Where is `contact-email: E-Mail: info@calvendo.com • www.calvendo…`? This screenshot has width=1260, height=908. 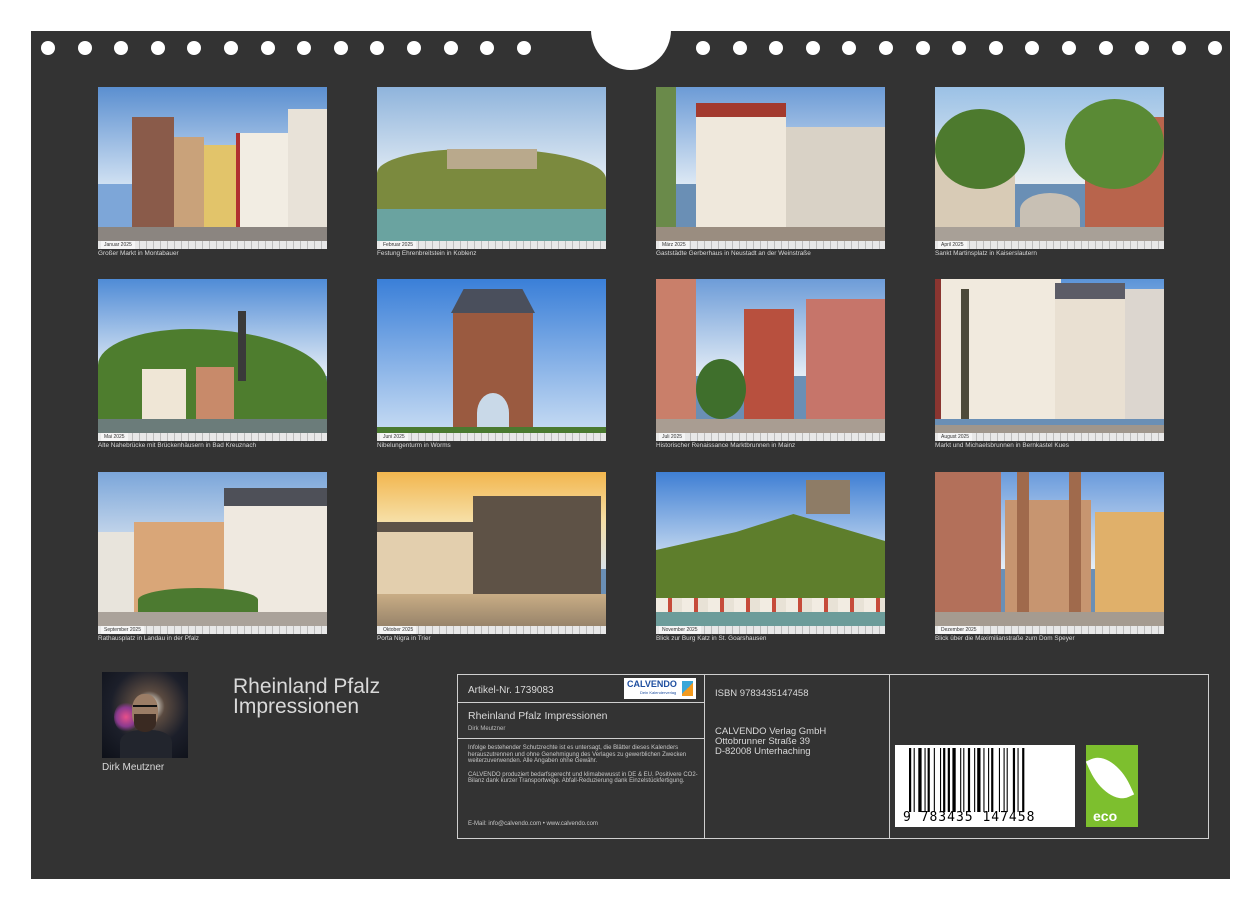 contact-email: E-Mail: info@calvendo.com • www.calvendo… is located at coordinates (533, 824).